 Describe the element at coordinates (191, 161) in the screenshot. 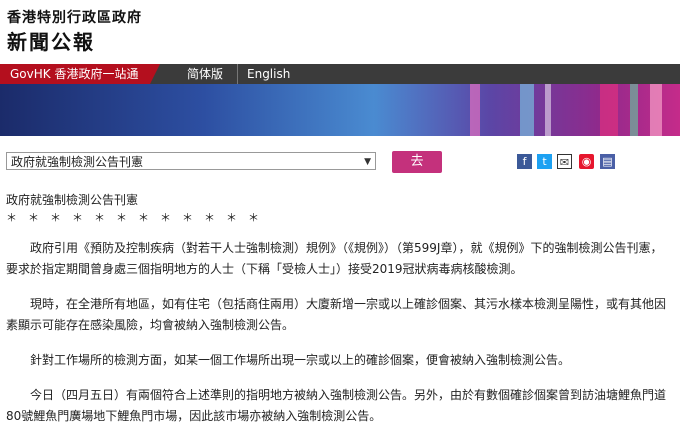

I see `article-select: 政府就強制檢測公告刊憲 ▼` at that location.